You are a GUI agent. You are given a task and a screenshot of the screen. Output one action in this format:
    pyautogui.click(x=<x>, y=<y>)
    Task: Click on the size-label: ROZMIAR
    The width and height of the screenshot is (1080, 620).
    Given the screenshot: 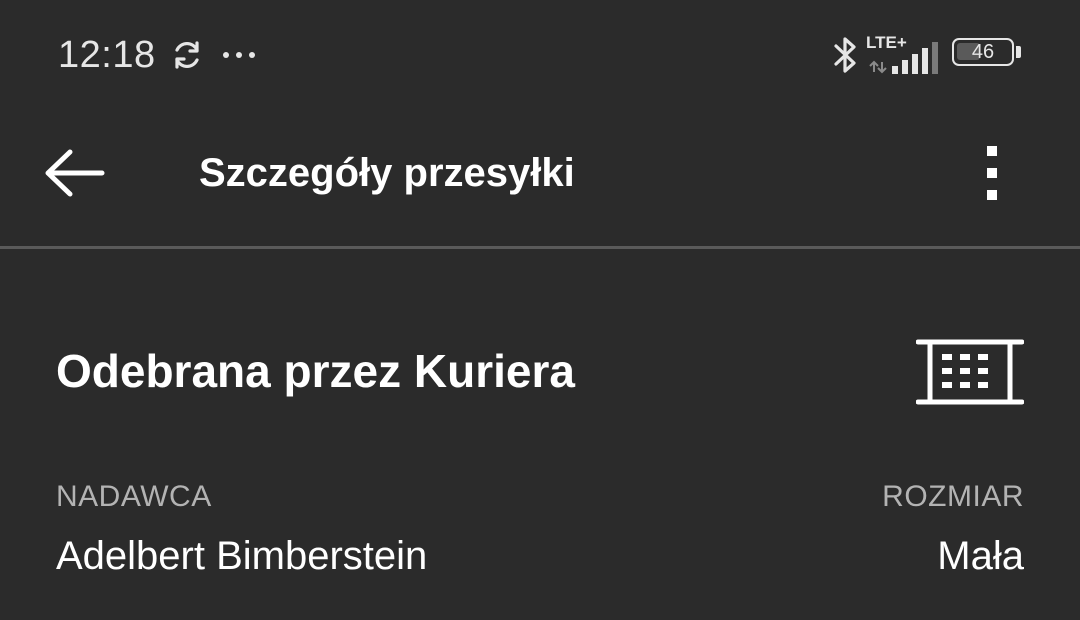 What is the action you would take?
    pyautogui.click(x=953, y=496)
    